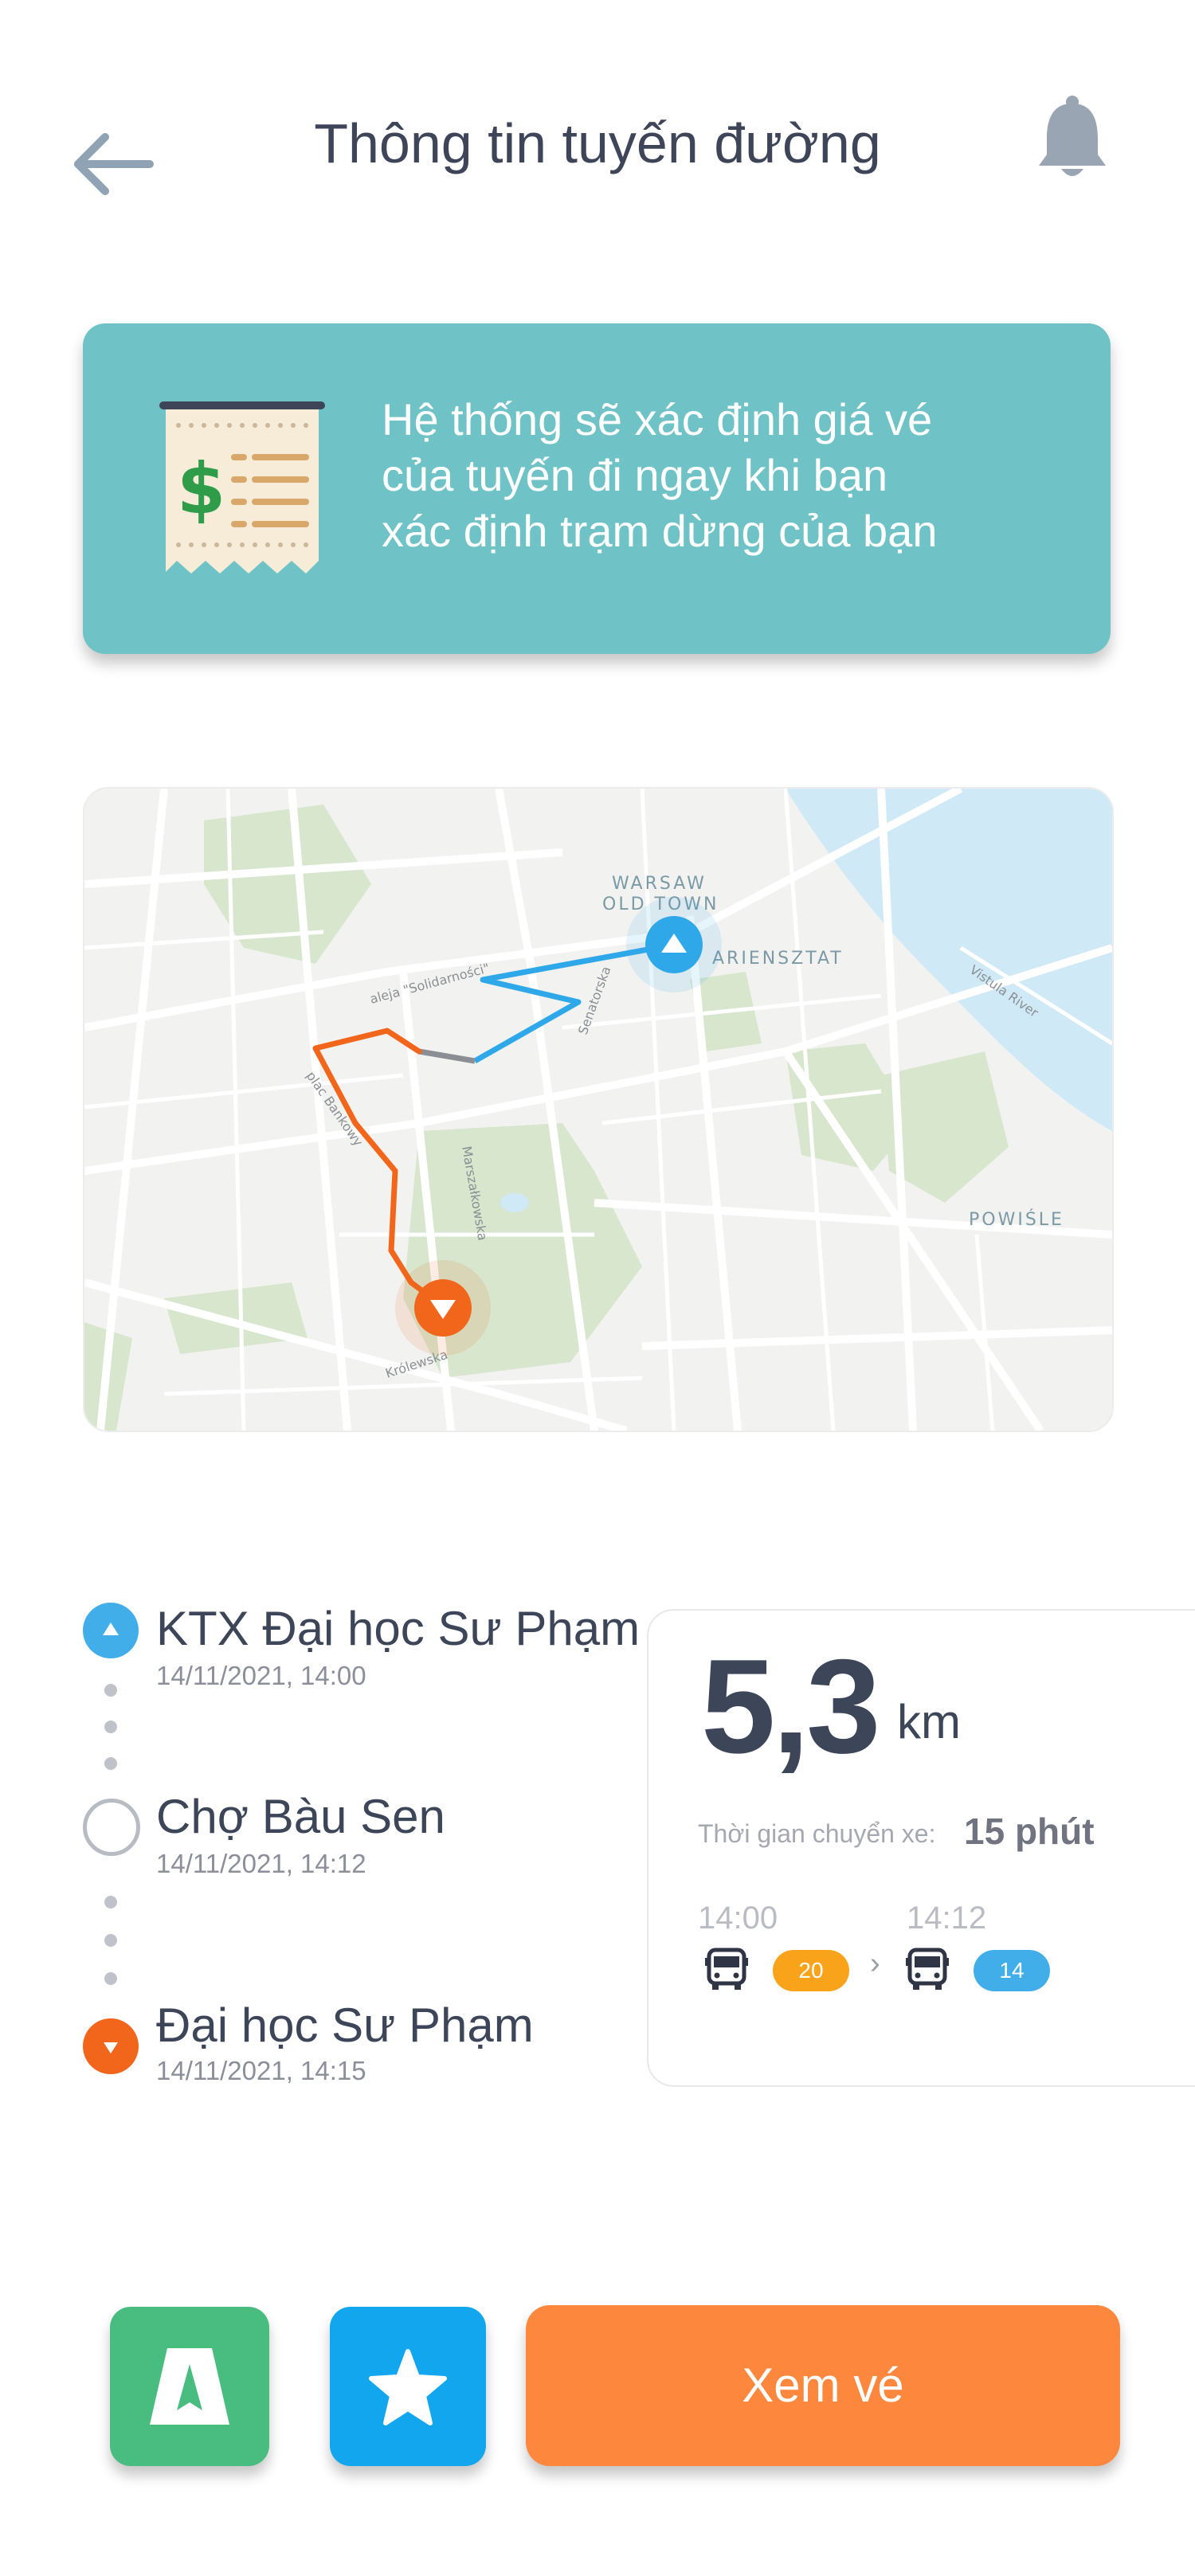 The width and height of the screenshot is (1195, 2576). Describe the element at coordinates (823, 2385) in the screenshot. I see `view-ticket-button: Xem vé` at that location.